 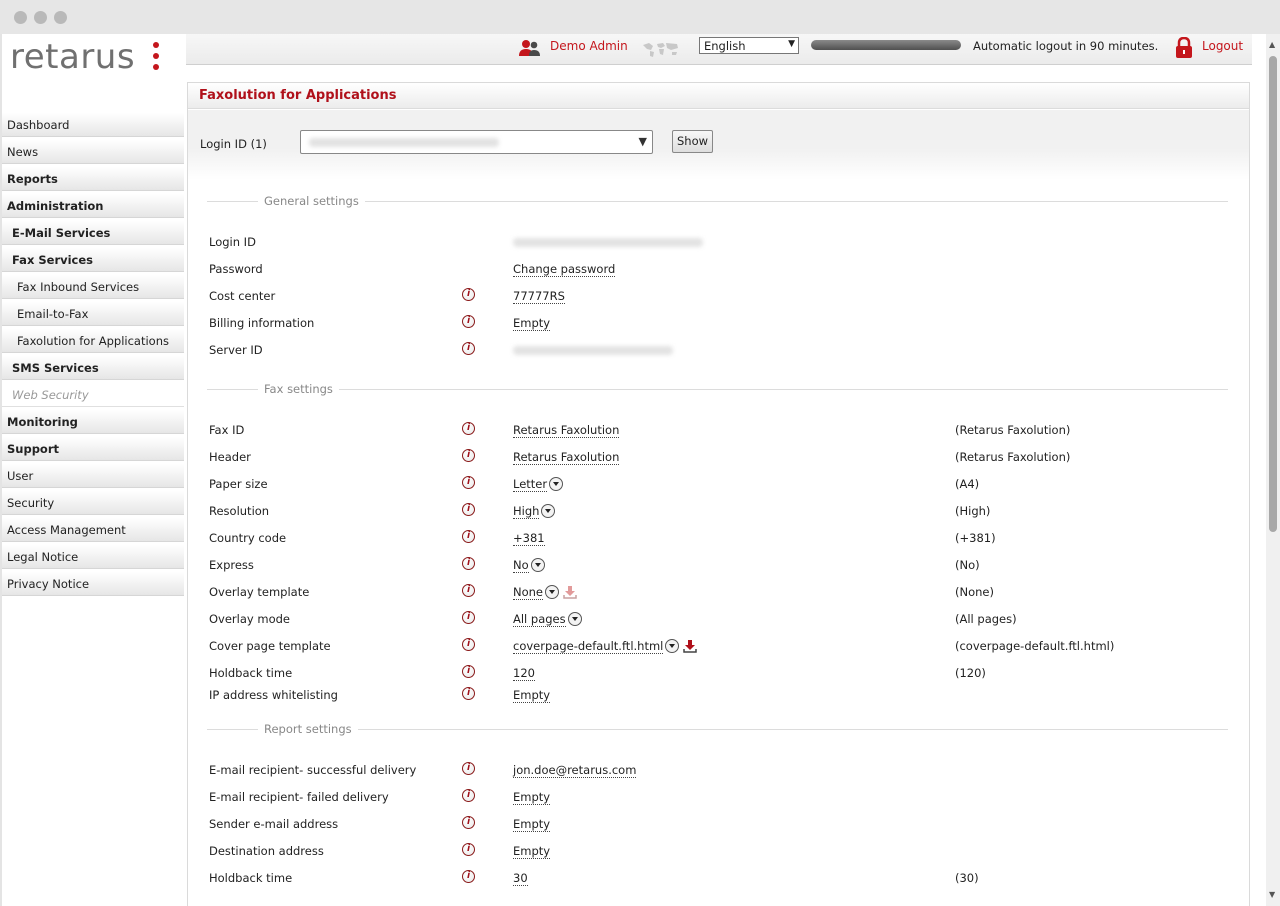 I want to click on setting-value: Letter, so click(x=538, y=484).